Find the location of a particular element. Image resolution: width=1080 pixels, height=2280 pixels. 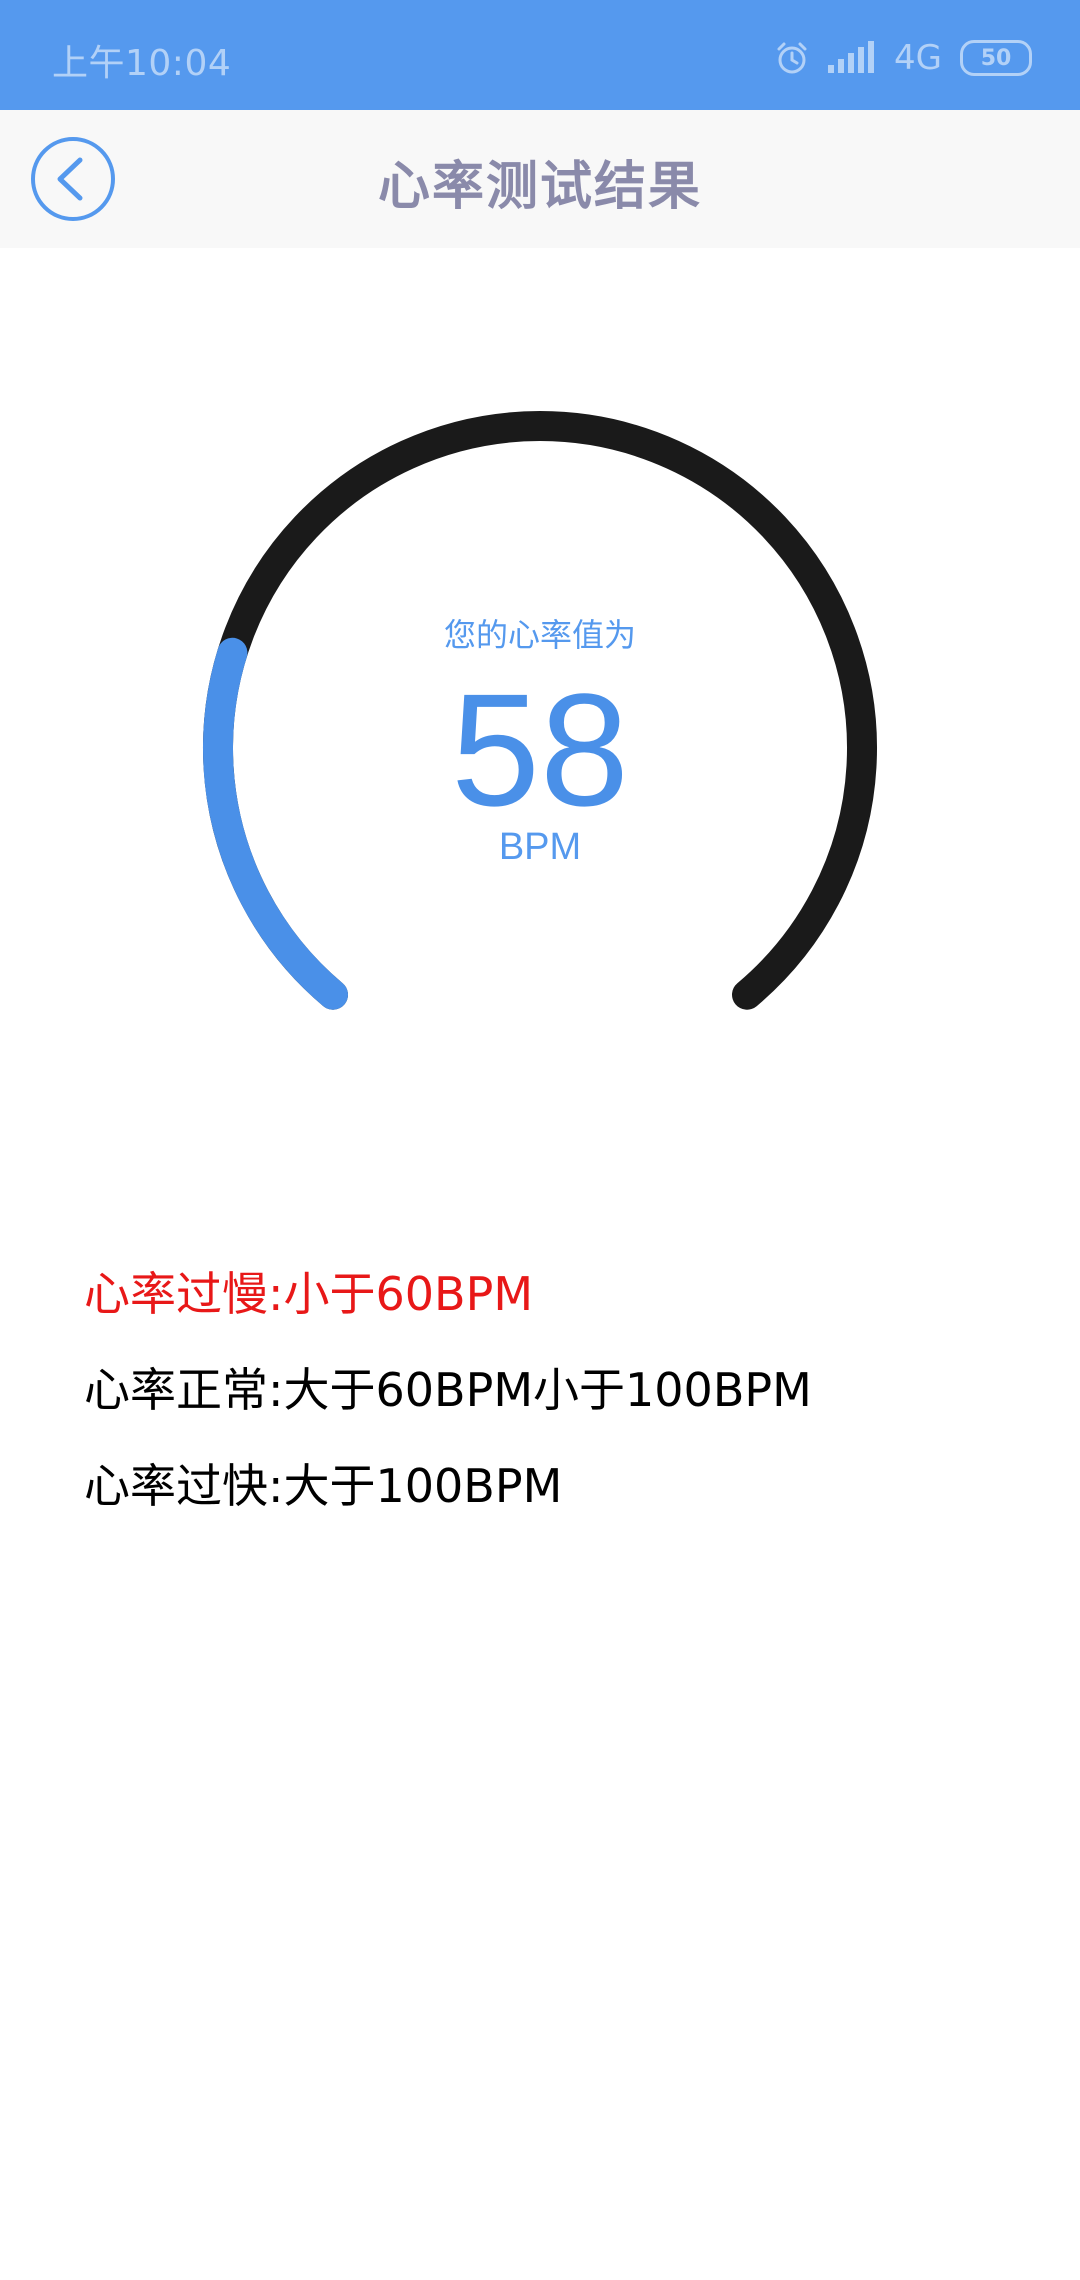

battery-level: 50 is located at coordinates (996, 58).